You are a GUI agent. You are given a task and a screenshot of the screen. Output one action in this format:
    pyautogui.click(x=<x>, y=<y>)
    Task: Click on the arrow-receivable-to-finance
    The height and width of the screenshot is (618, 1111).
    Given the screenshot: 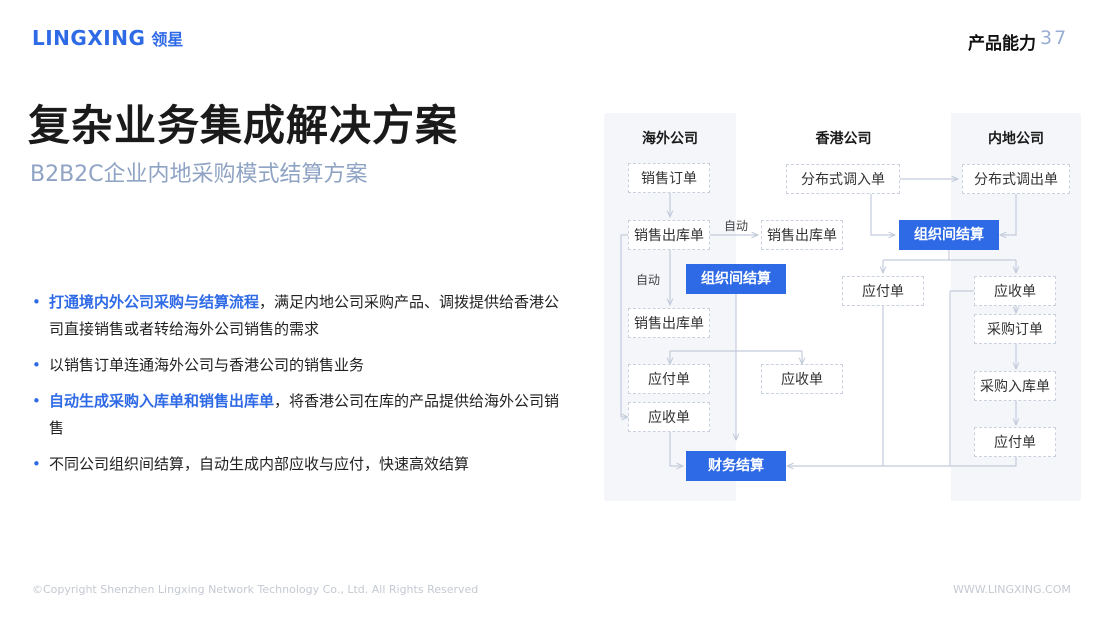 What is the action you would take?
    pyautogui.click(x=676, y=449)
    